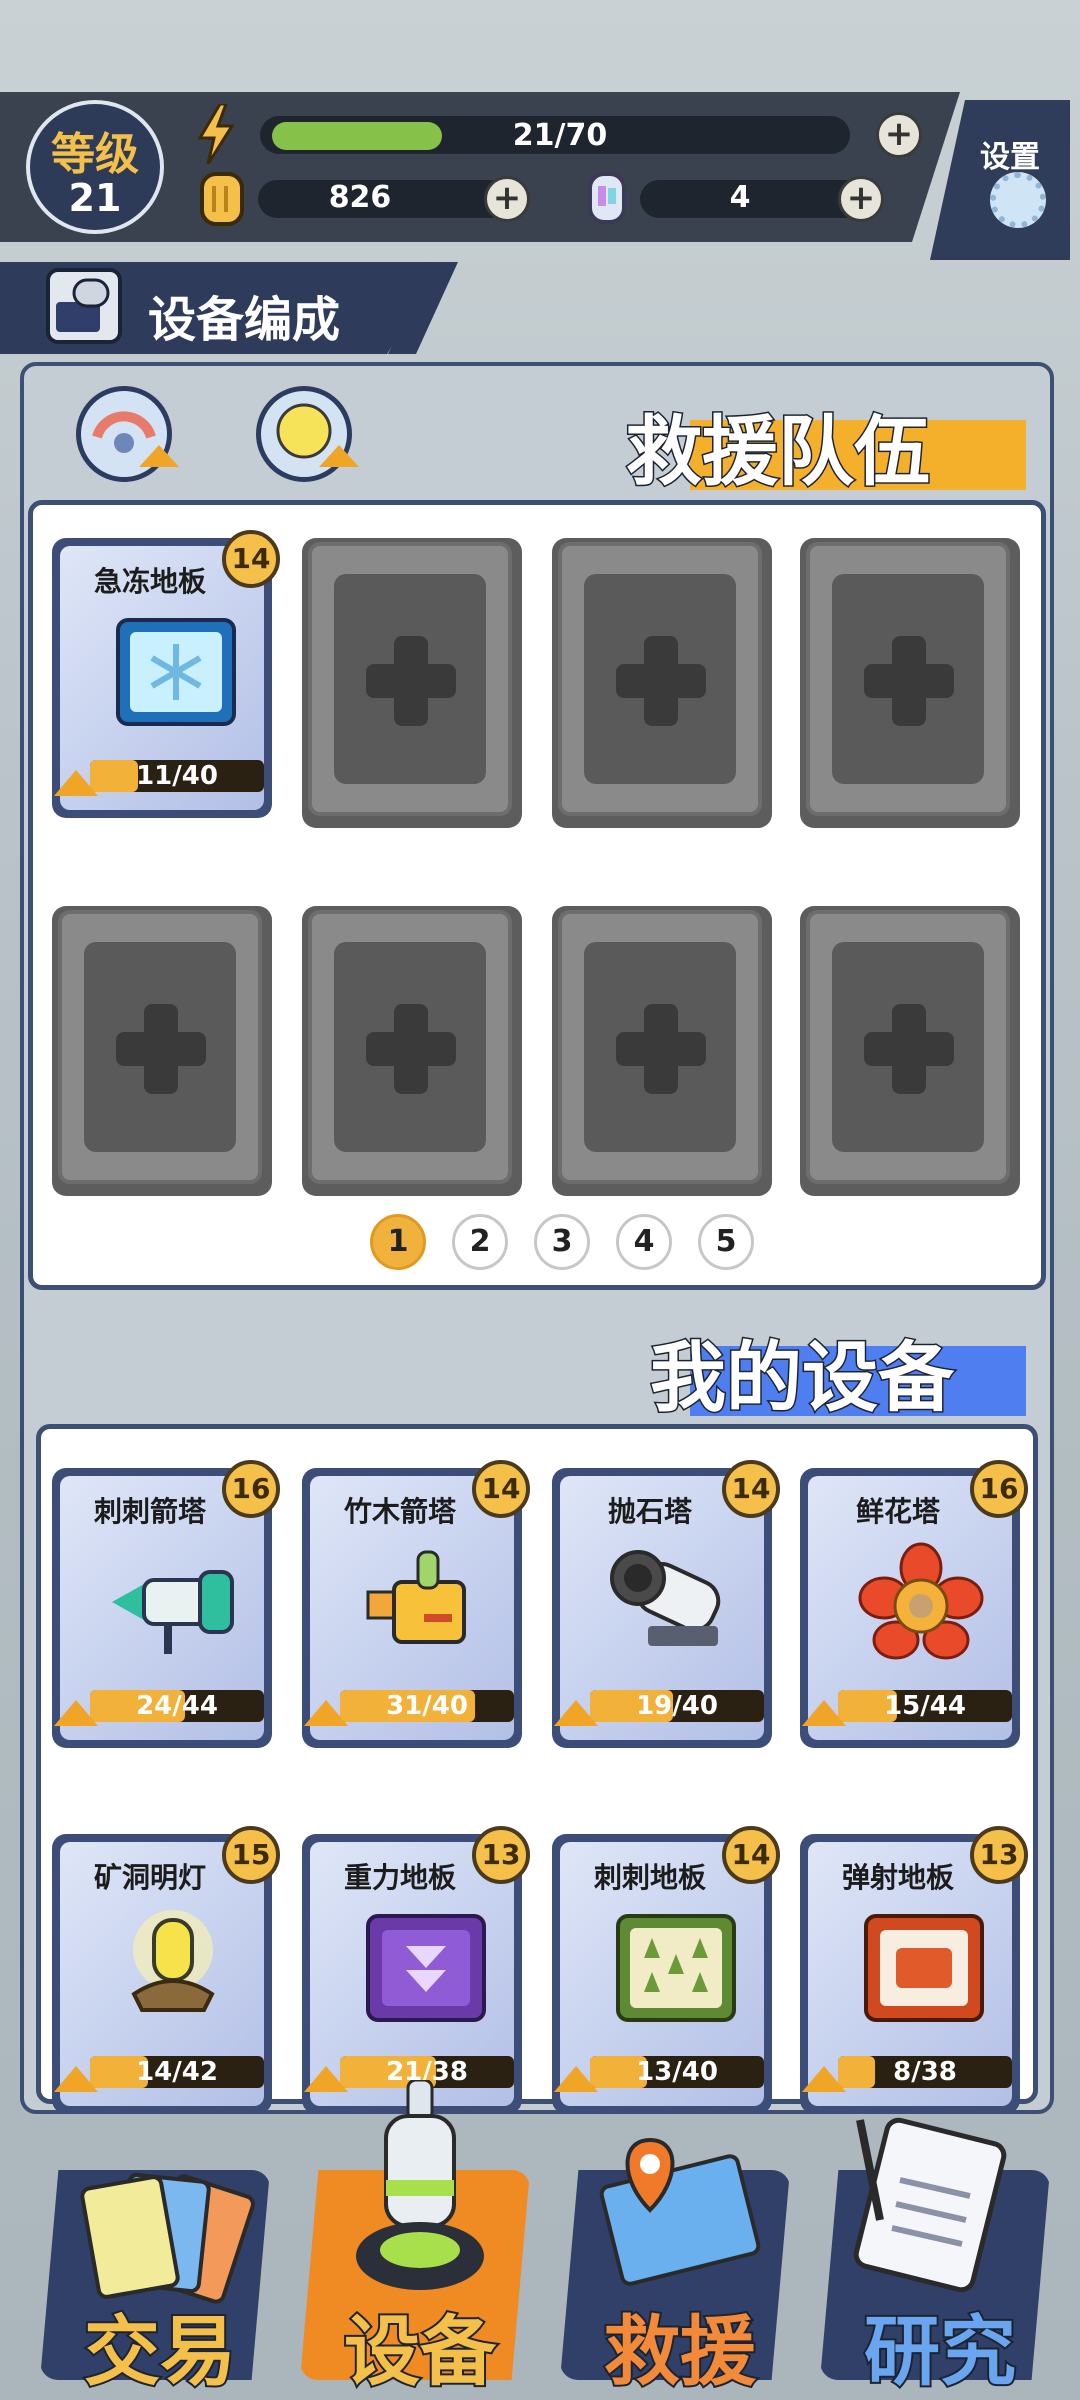 The height and width of the screenshot is (2400, 1080). What do you see at coordinates (420, 2351) in the screenshot?
I see `nav-label: 设备` at bounding box center [420, 2351].